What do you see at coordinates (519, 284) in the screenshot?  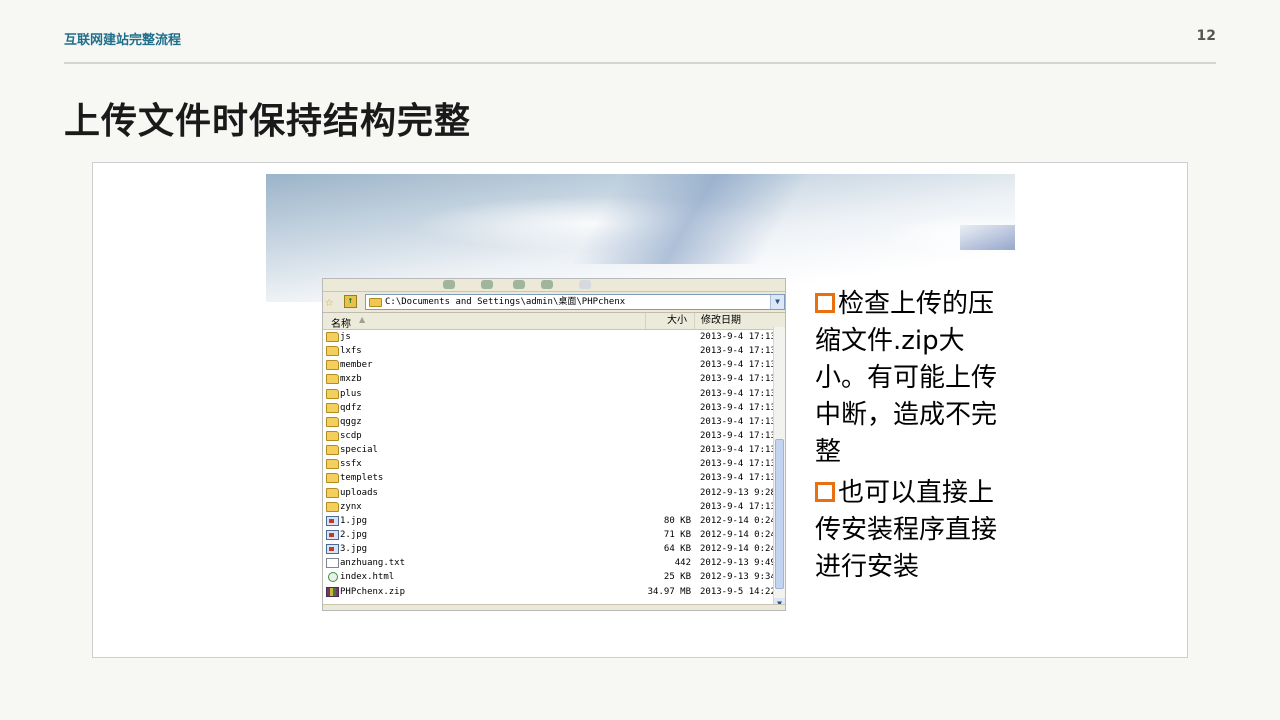 I see `toolbar-folders-icon` at bounding box center [519, 284].